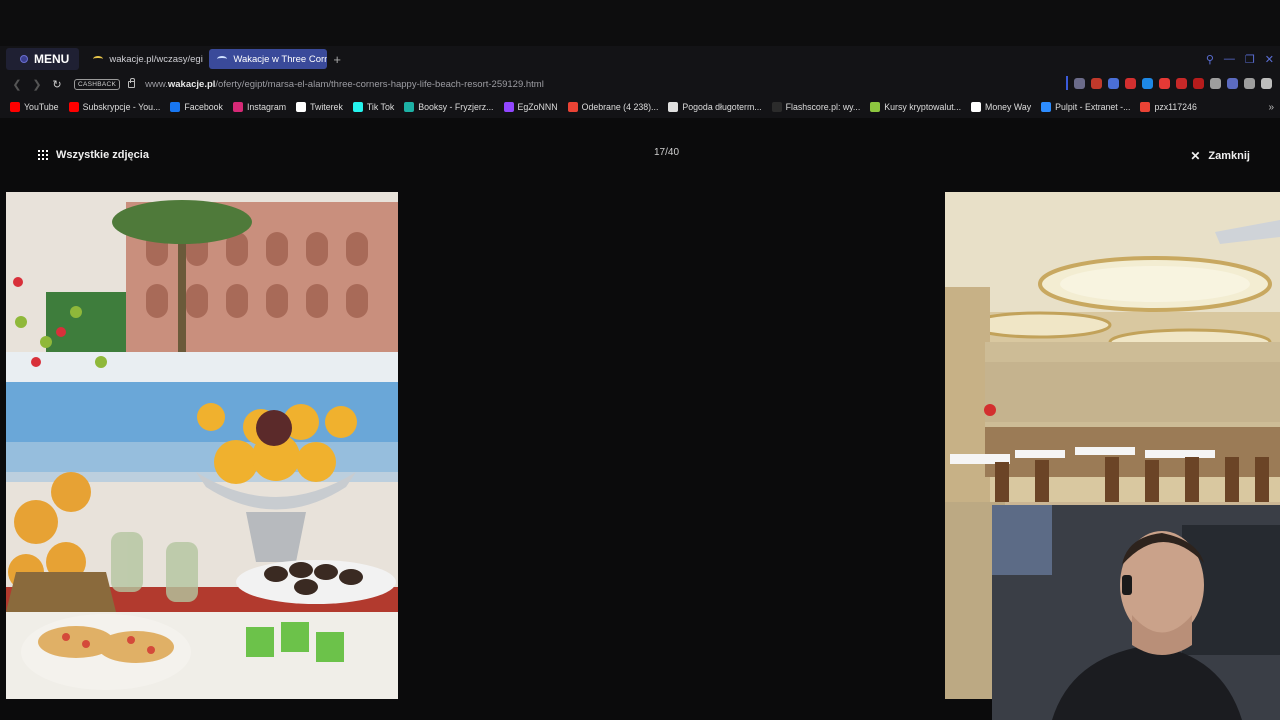 The image size is (1280, 720). I want to click on webcam-overlay, so click(1136, 612).